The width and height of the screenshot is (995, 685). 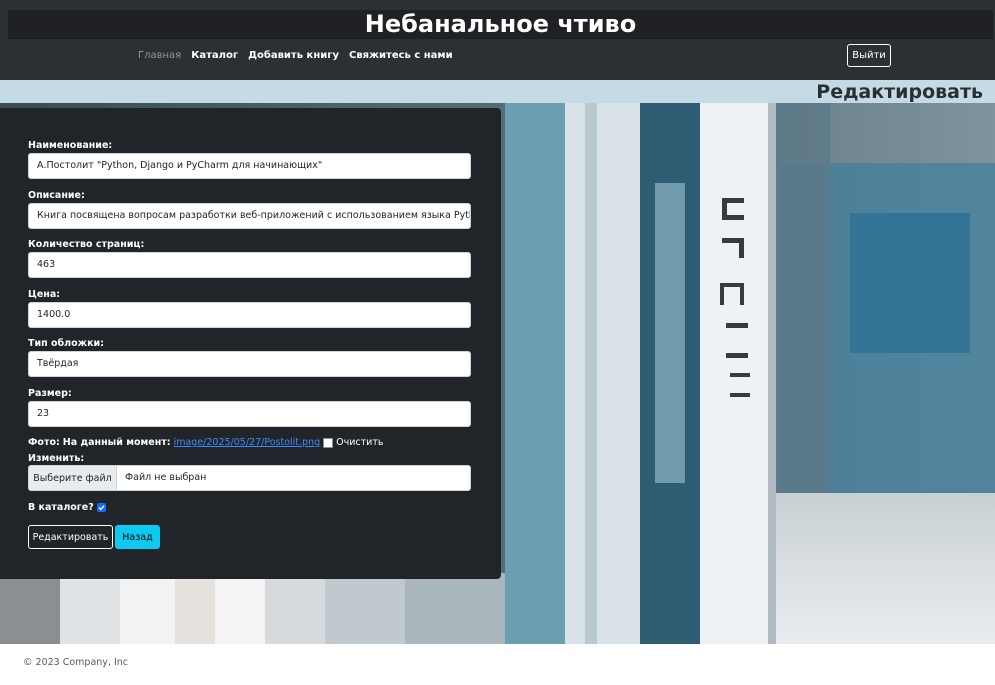 What do you see at coordinates (869, 55) in the screenshot?
I see `logout-button: Выйти` at bounding box center [869, 55].